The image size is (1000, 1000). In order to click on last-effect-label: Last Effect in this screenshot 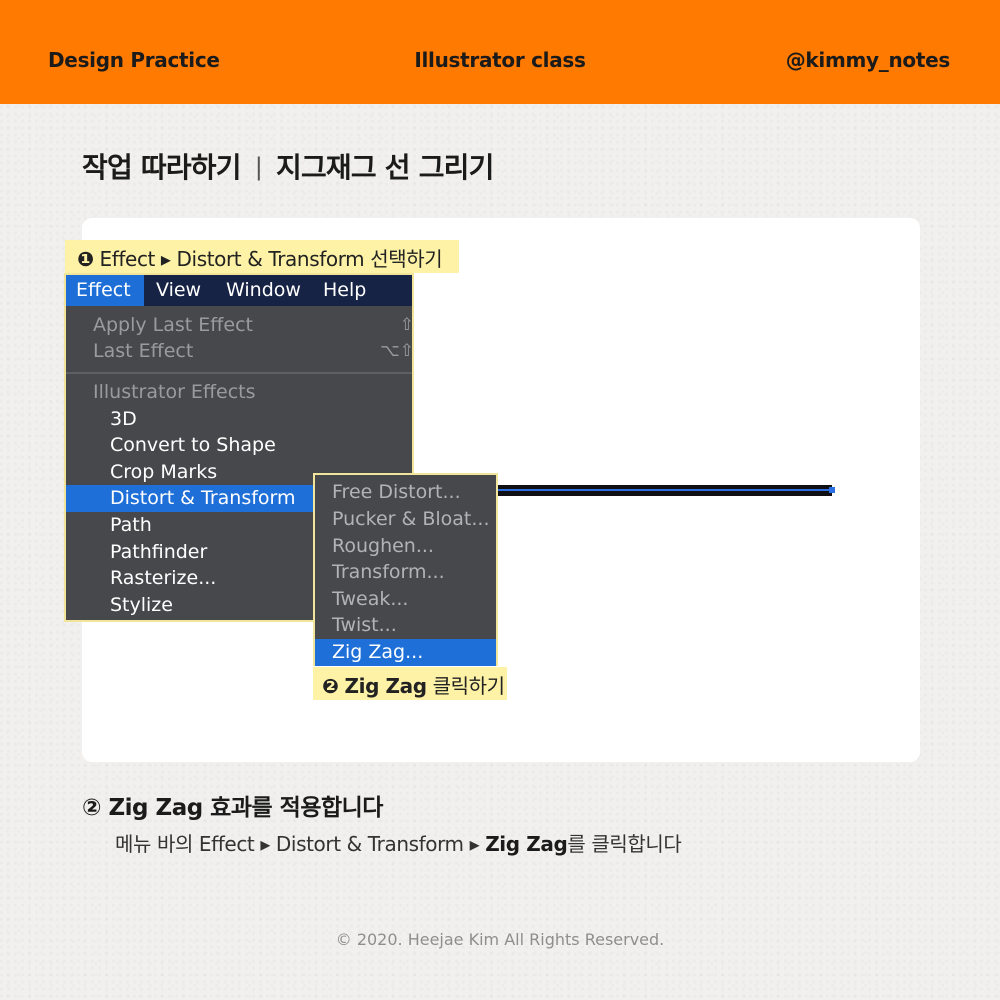, I will do `click(143, 351)`.